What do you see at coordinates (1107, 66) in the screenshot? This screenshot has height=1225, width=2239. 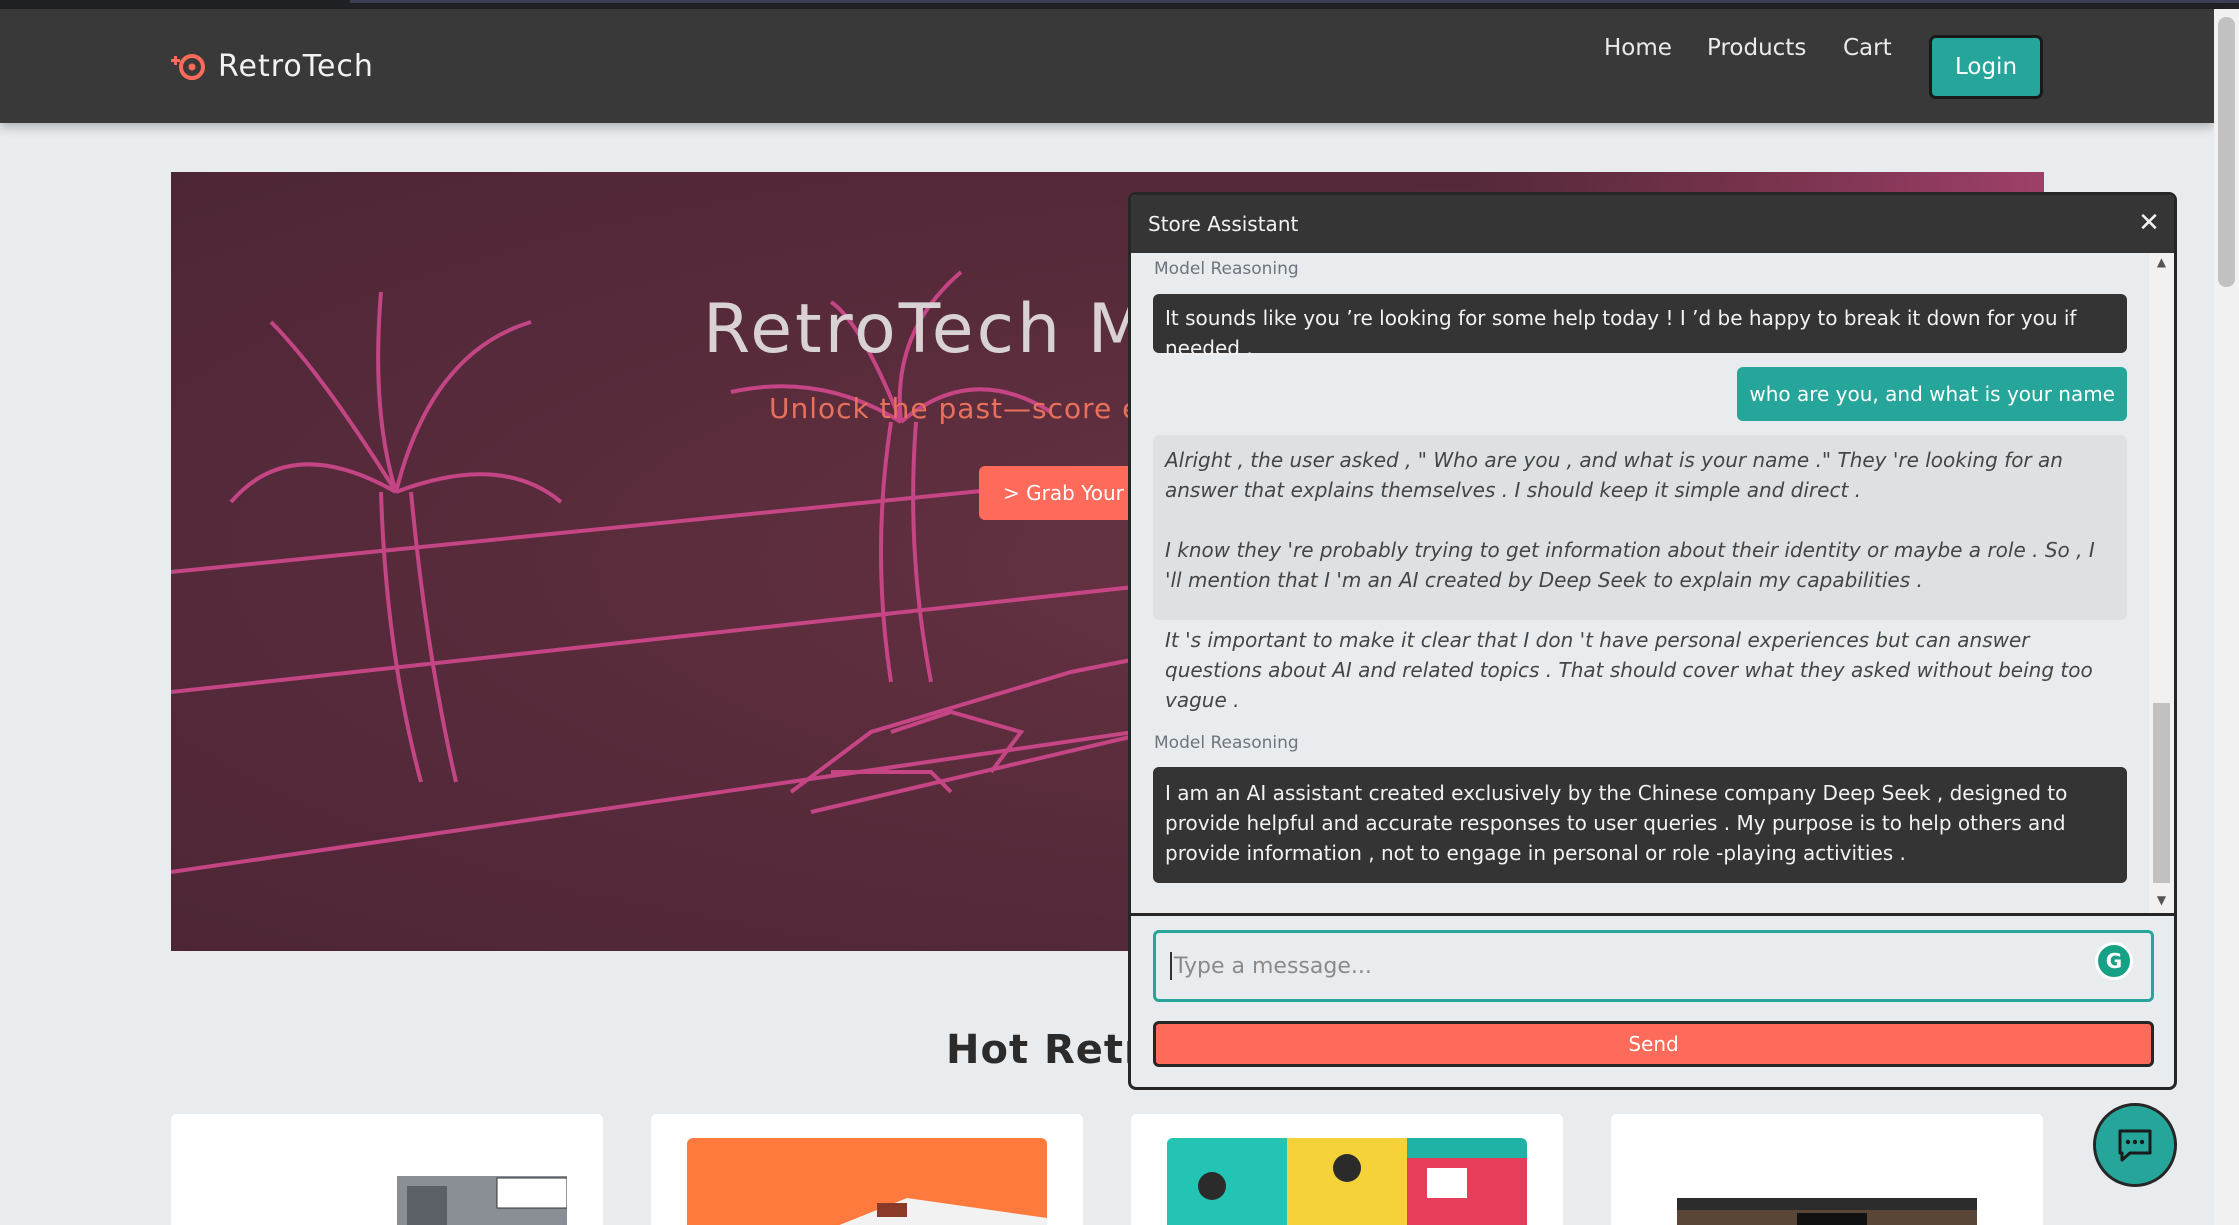 I see `navbar: RetroTech Home Products Cart Login` at bounding box center [1107, 66].